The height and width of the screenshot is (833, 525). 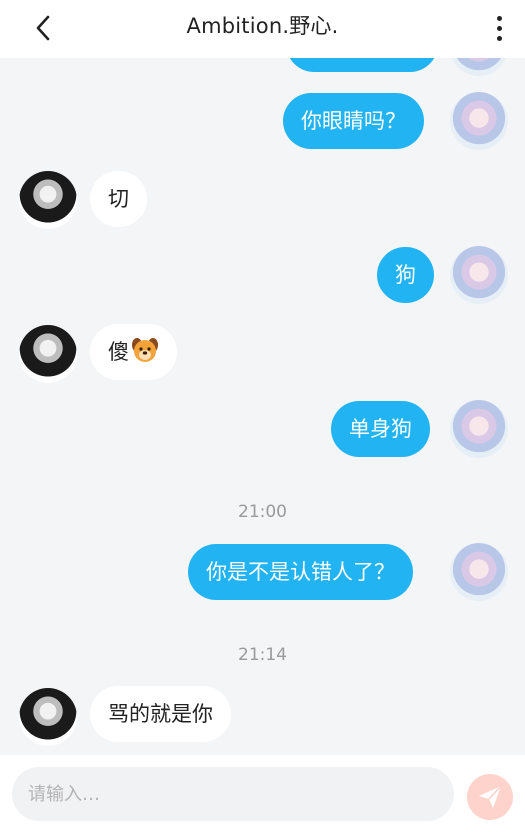 What do you see at coordinates (118, 199) in the screenshot?
I see `message-bubble-incoming: 切` at bounding box center [118, 199].